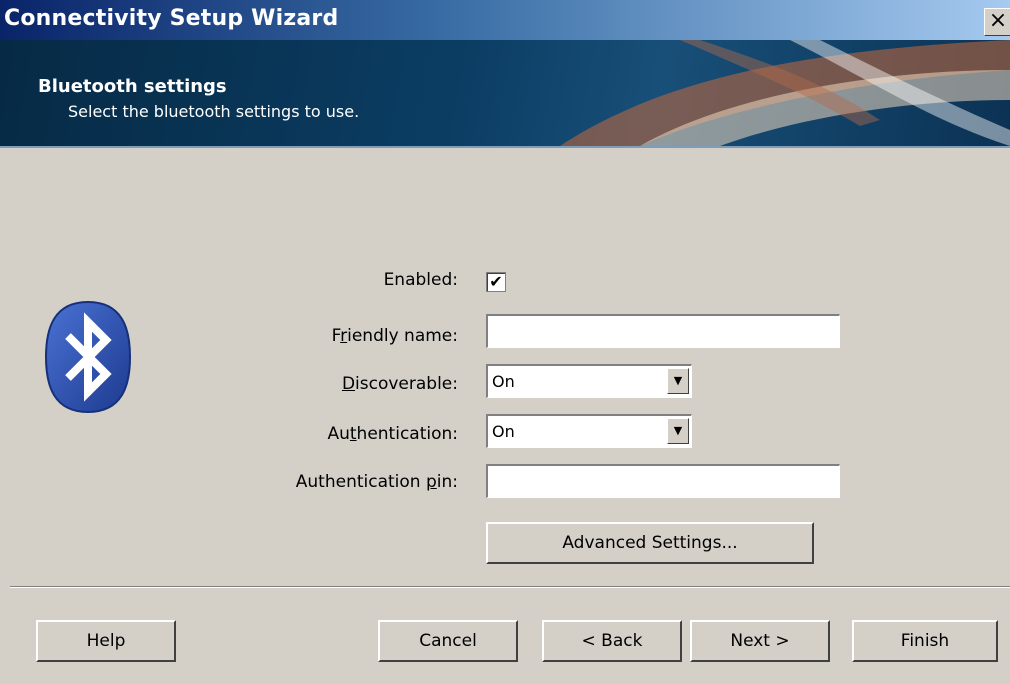  What do you see at coordinates (171, 18) in the screenshot?
I see `window-title: Connectivity Setup Wizard` at bounding box center [171, 18].